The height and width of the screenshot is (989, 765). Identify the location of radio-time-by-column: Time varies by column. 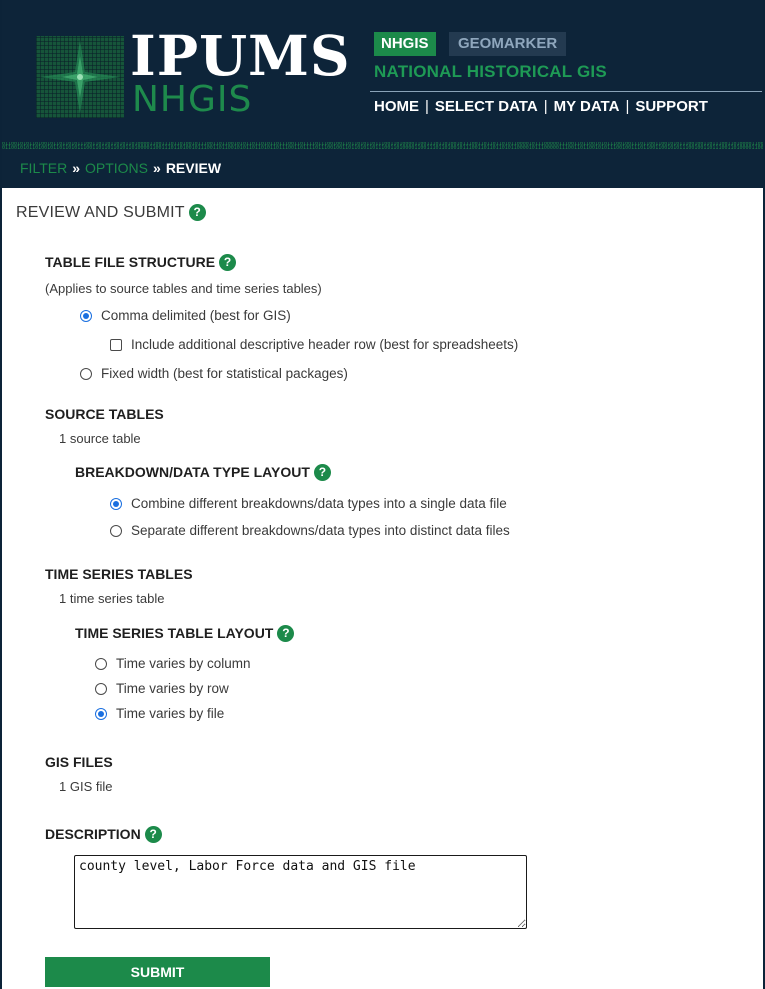
(173, 663).